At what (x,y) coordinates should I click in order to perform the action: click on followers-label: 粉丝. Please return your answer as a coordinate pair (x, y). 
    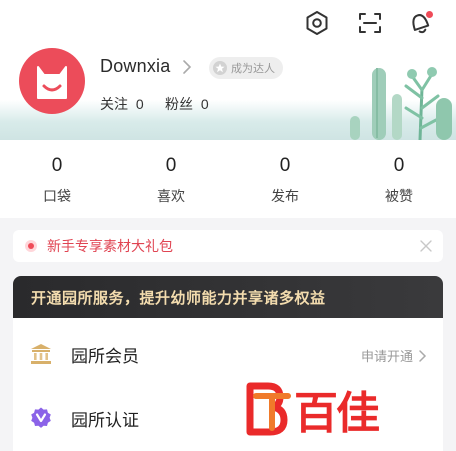
    Looking at the image, I should click on (179, 104).